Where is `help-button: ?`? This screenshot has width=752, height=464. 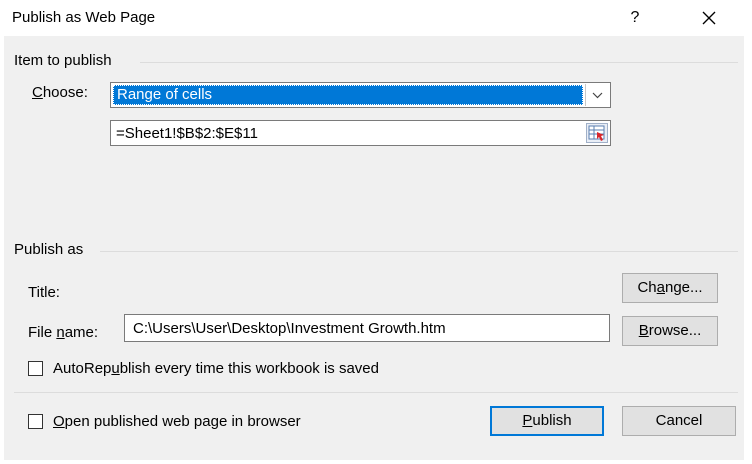
help-button: ? is located at coordinates (635, 18).